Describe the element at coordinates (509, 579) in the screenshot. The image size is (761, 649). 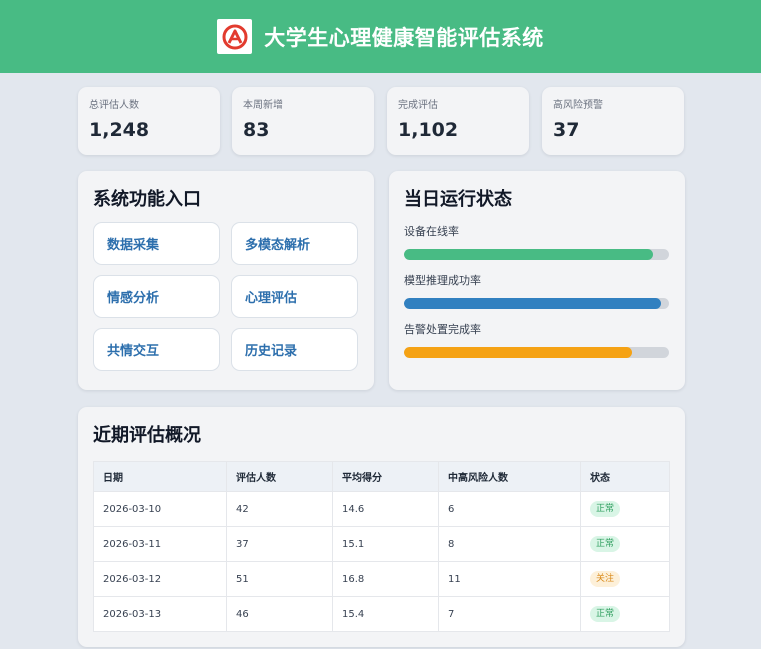
I see `cell-risk: 11` at that location.